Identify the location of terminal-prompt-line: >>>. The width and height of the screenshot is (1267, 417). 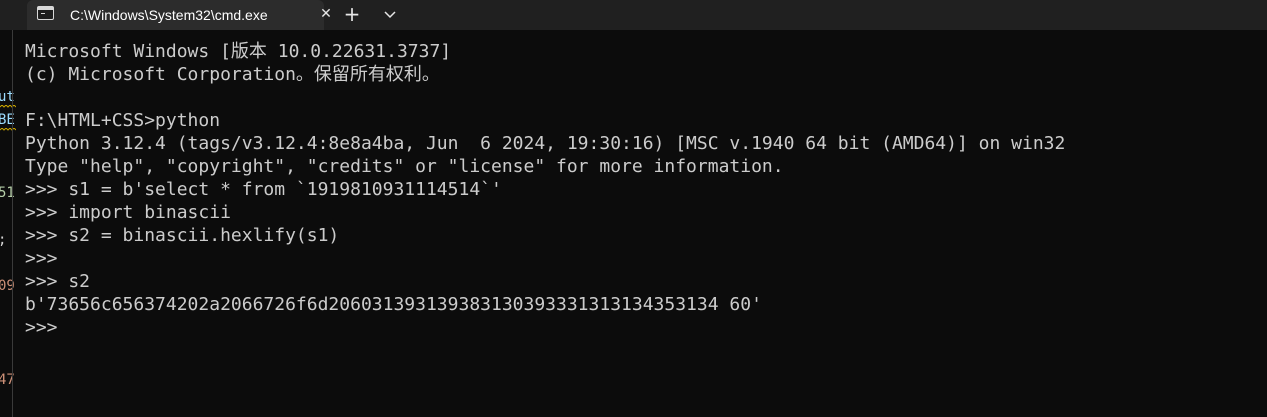
(640, 327).